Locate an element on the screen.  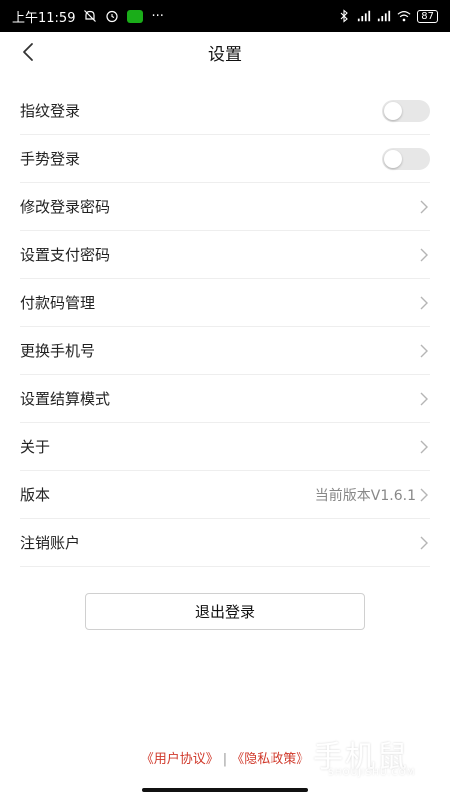
settings-item-settlement-mode: 设置结算模式 is located at coordinates (225, 399).